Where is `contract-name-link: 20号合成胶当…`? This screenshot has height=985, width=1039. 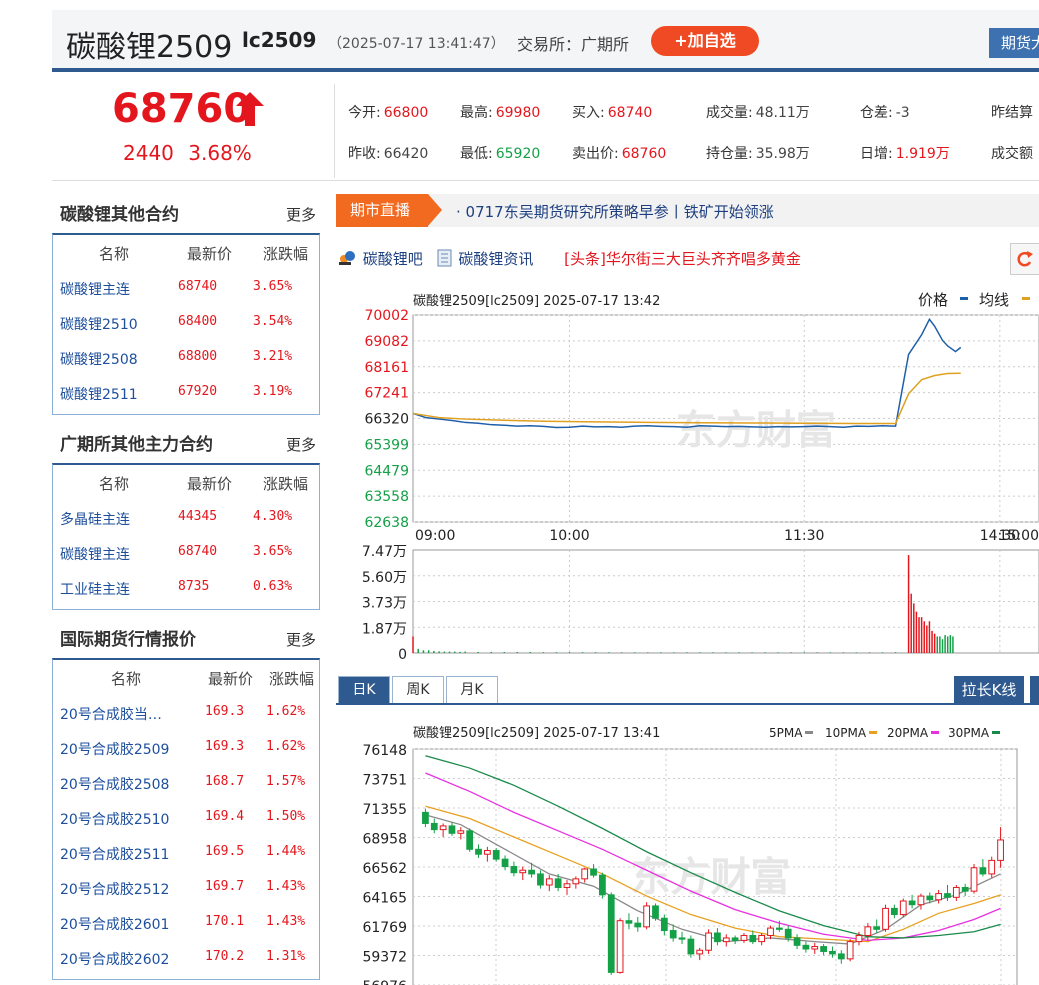 contract-name-link: 20号合成胶当… is located at coordinates (111, 714).